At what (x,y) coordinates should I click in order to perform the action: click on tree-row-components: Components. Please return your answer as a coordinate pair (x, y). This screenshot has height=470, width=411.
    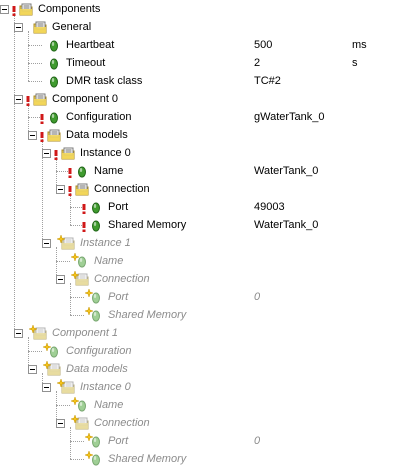
    Looking at the image, I should click on (205, 9).